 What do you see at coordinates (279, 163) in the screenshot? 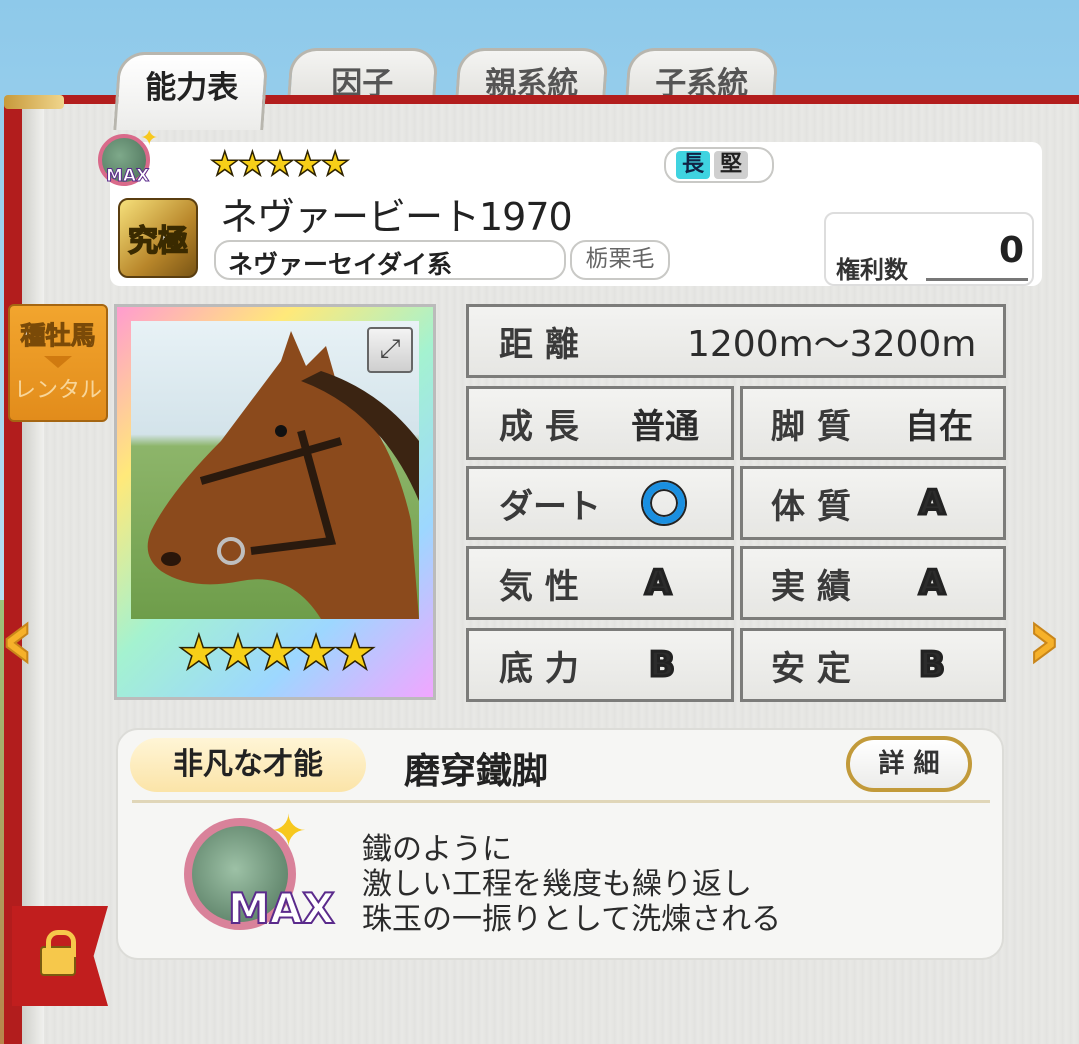
I see `rarity-stars: ★★★★★` at bounding box center [279, 163].